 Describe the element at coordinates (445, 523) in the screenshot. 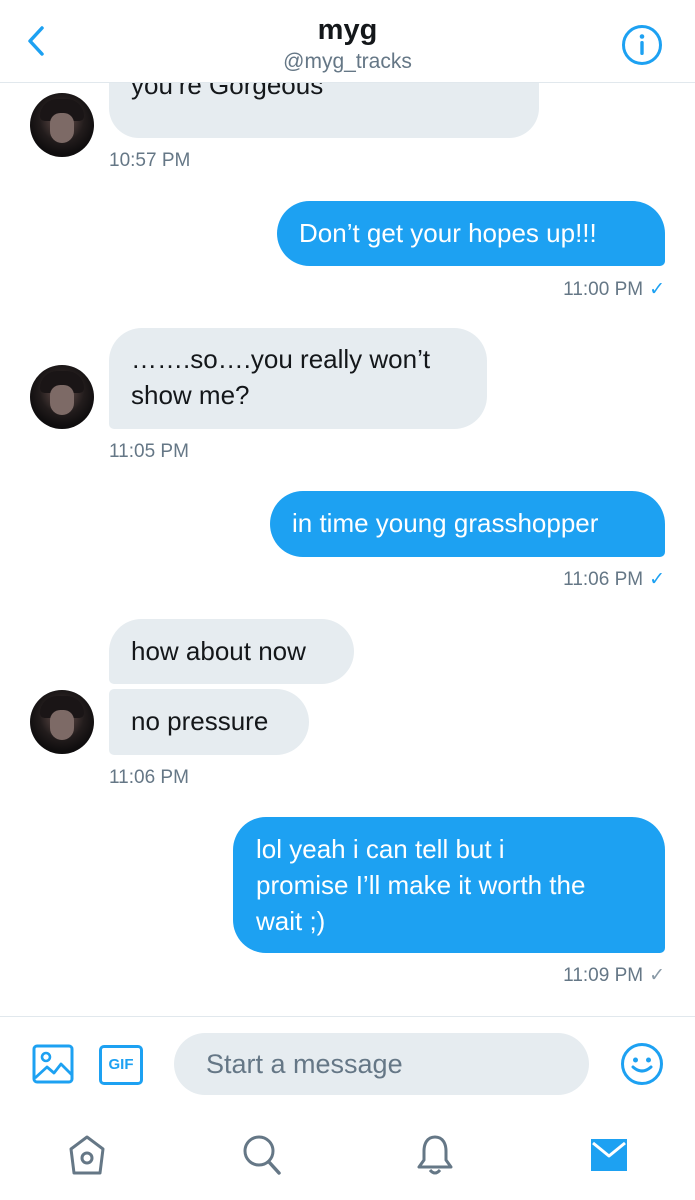

I see `message-text: in time young grasshopper` at that location.